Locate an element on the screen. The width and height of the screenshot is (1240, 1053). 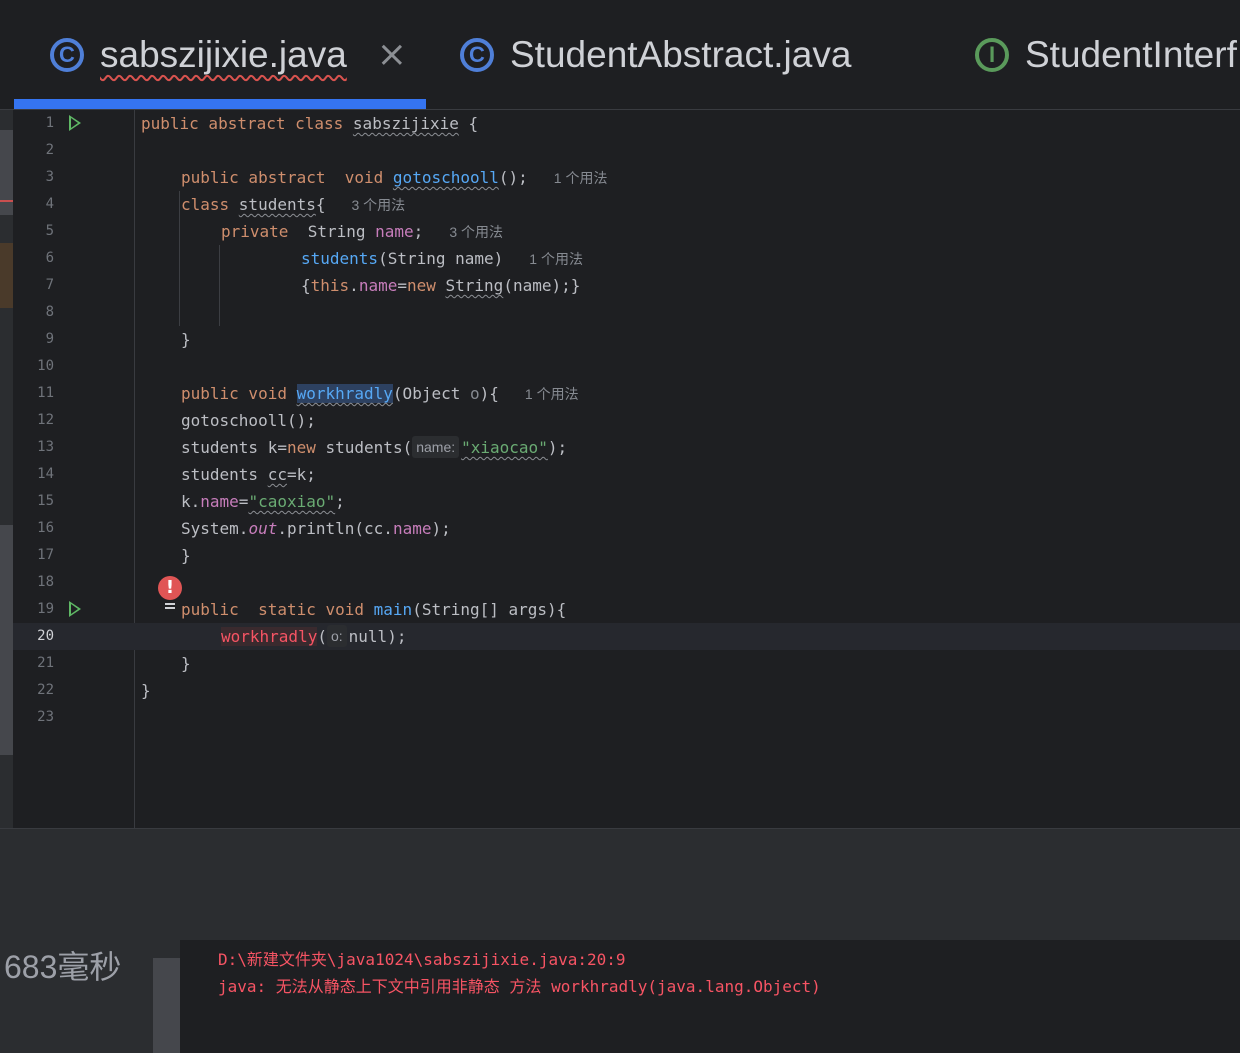
exclamation-icon: ! is located at coordinates (170, 588).